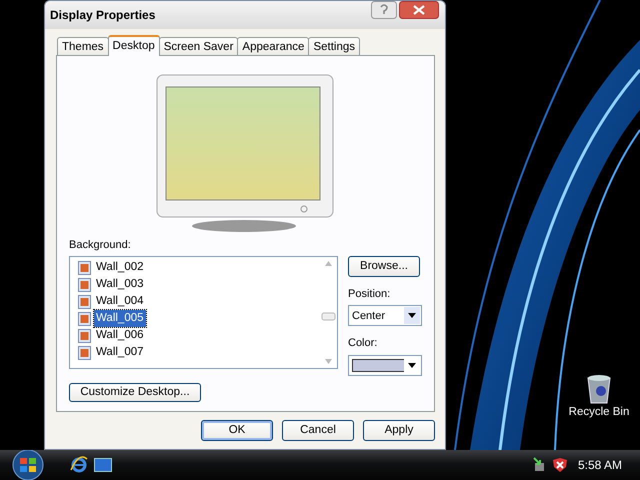  What do you see at coordinates (399, 430) in the screenshot?
I see `dialog-button: Apply` at bounding box center [399, 430].